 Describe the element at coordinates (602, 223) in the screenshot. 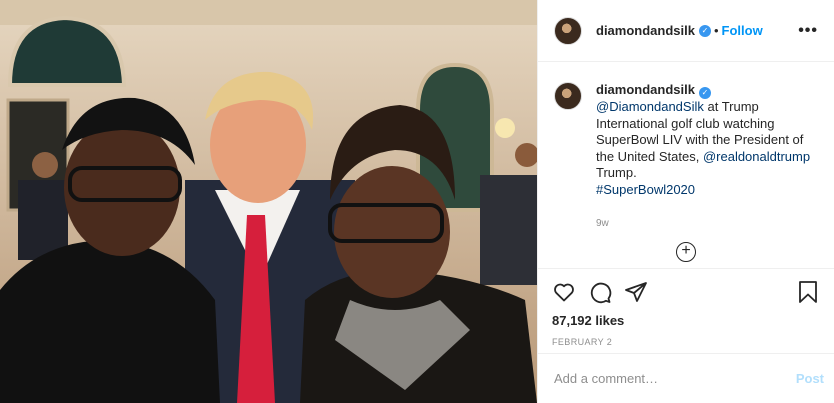

I see `timestamp: 9w` at that location.